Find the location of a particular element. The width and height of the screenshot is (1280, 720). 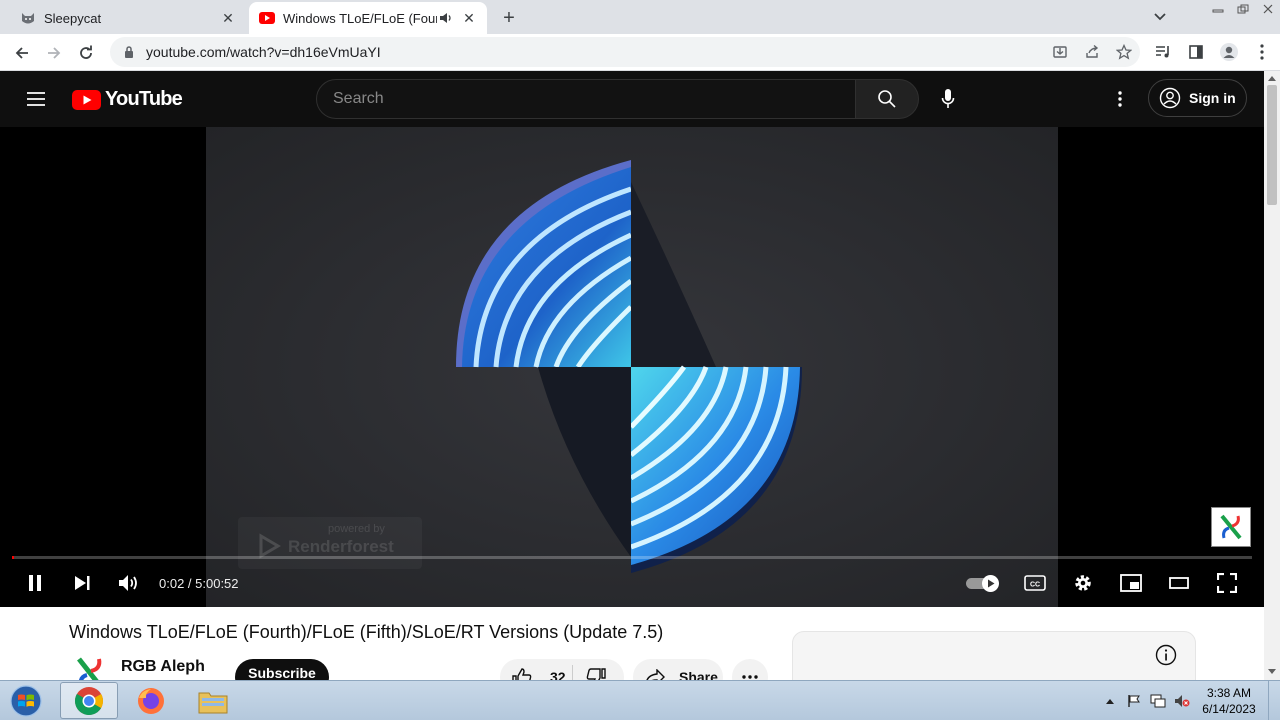

clock-time: 3:38 AM is located at coordinates (1229, 693).